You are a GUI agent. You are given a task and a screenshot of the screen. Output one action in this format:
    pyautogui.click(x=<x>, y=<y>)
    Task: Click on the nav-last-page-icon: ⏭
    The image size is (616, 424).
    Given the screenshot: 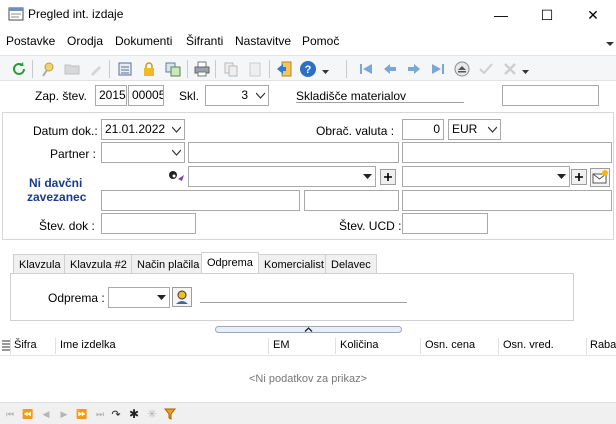 What is the action you would take?
    pyautogui.click(x=100, y=414)
    